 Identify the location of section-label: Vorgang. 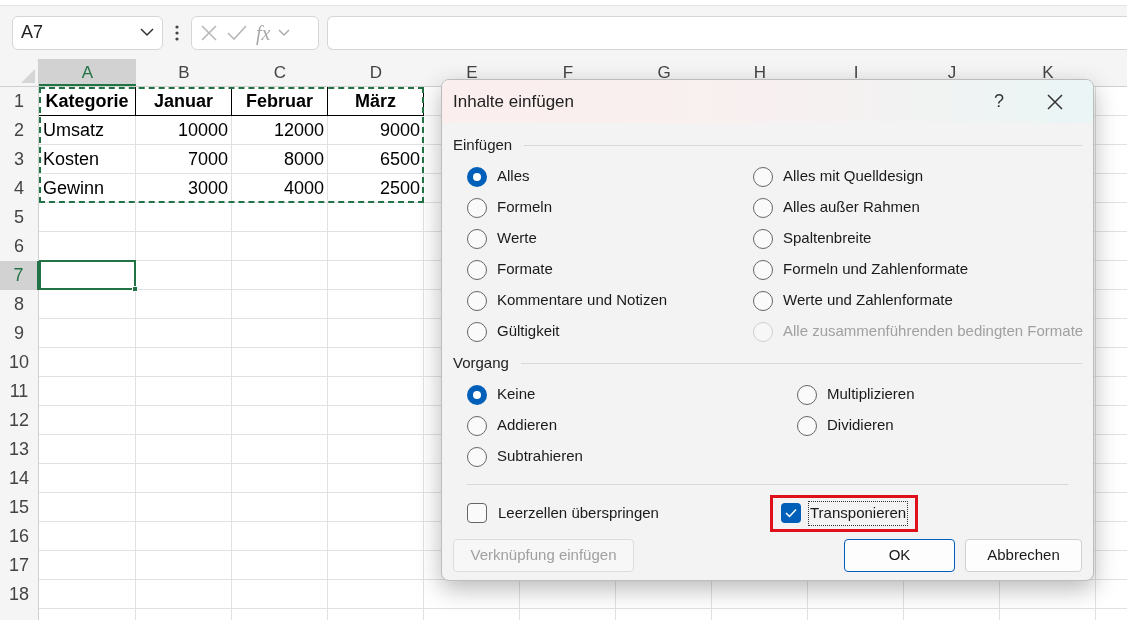
(481, 362).